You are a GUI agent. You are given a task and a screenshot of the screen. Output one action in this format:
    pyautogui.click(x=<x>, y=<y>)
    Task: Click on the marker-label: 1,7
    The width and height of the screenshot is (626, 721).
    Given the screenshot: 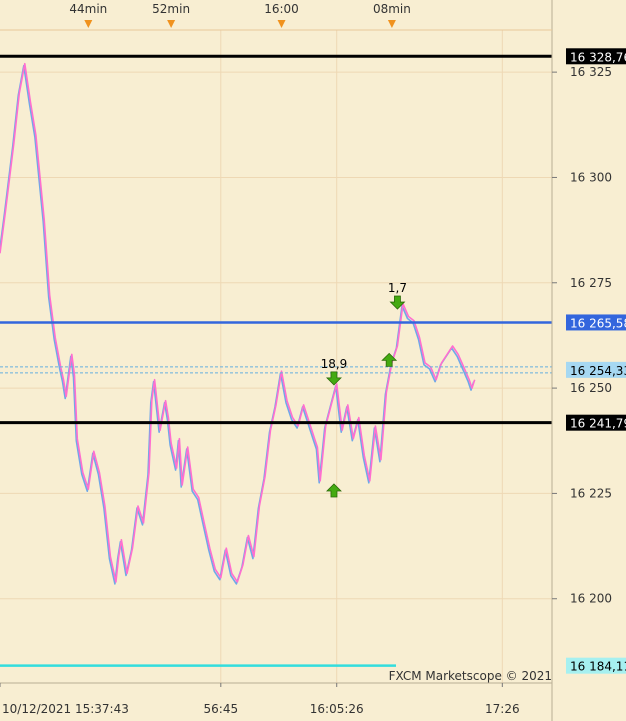 What is the action you would take?
    pyautogui.click(x=397, y=288)
    